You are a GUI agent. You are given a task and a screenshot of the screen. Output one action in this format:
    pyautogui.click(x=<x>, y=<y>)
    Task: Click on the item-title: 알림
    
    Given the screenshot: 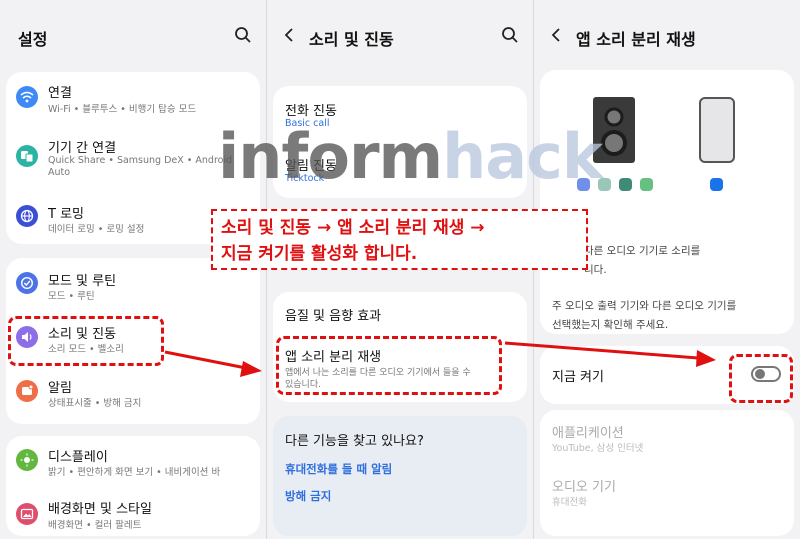 What is the action you would take?
    pyautogui.click(x=60, y=388)
    